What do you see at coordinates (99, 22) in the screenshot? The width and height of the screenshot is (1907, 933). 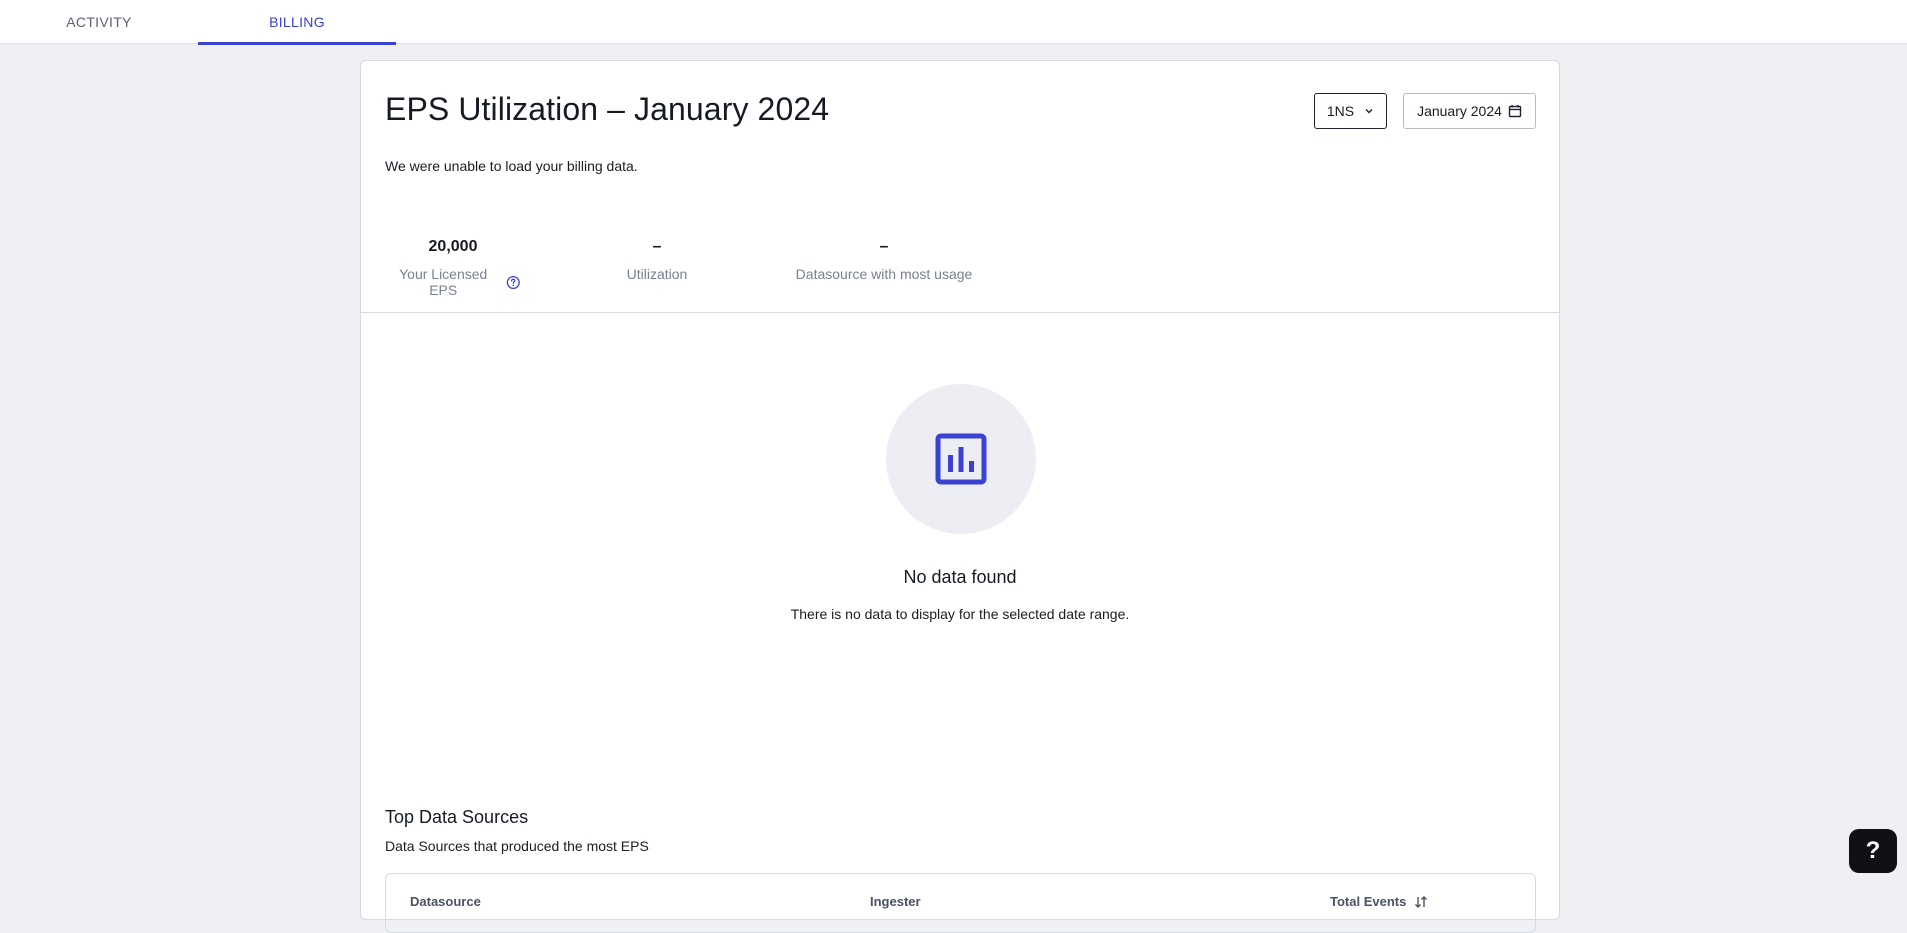 I see `tab-activity: ACTIVITY` at bounding box center [99, 22].